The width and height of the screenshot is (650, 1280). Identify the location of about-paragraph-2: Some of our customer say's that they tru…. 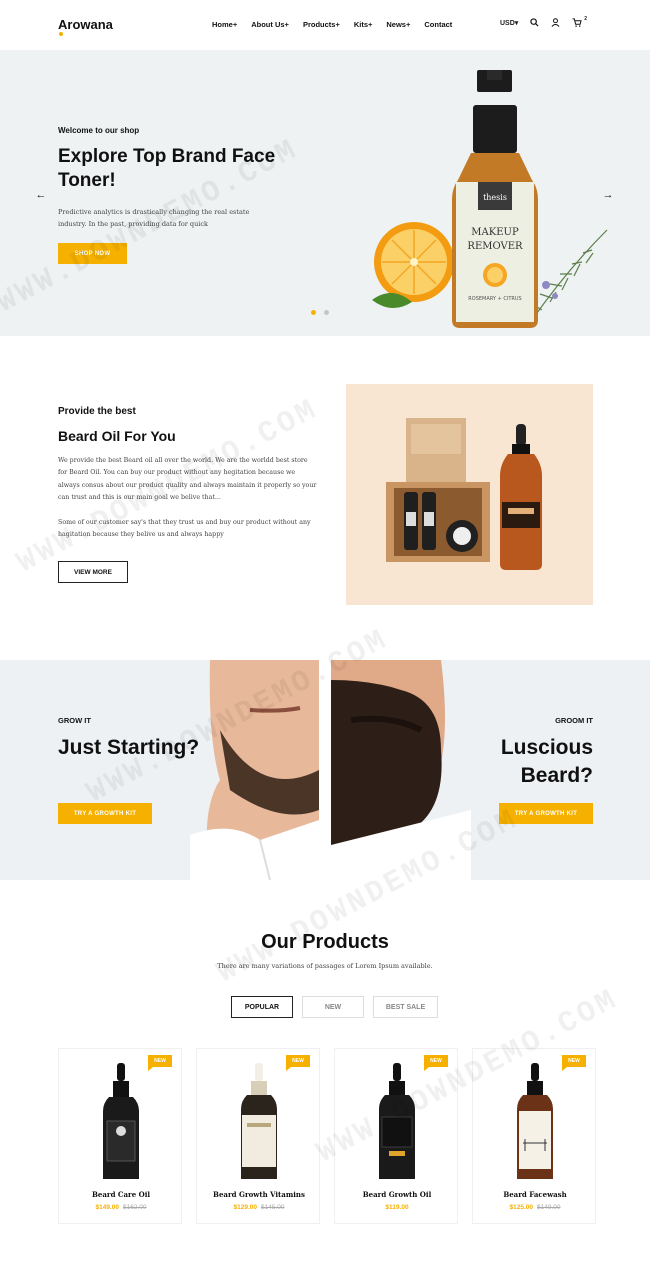
(184, 529).